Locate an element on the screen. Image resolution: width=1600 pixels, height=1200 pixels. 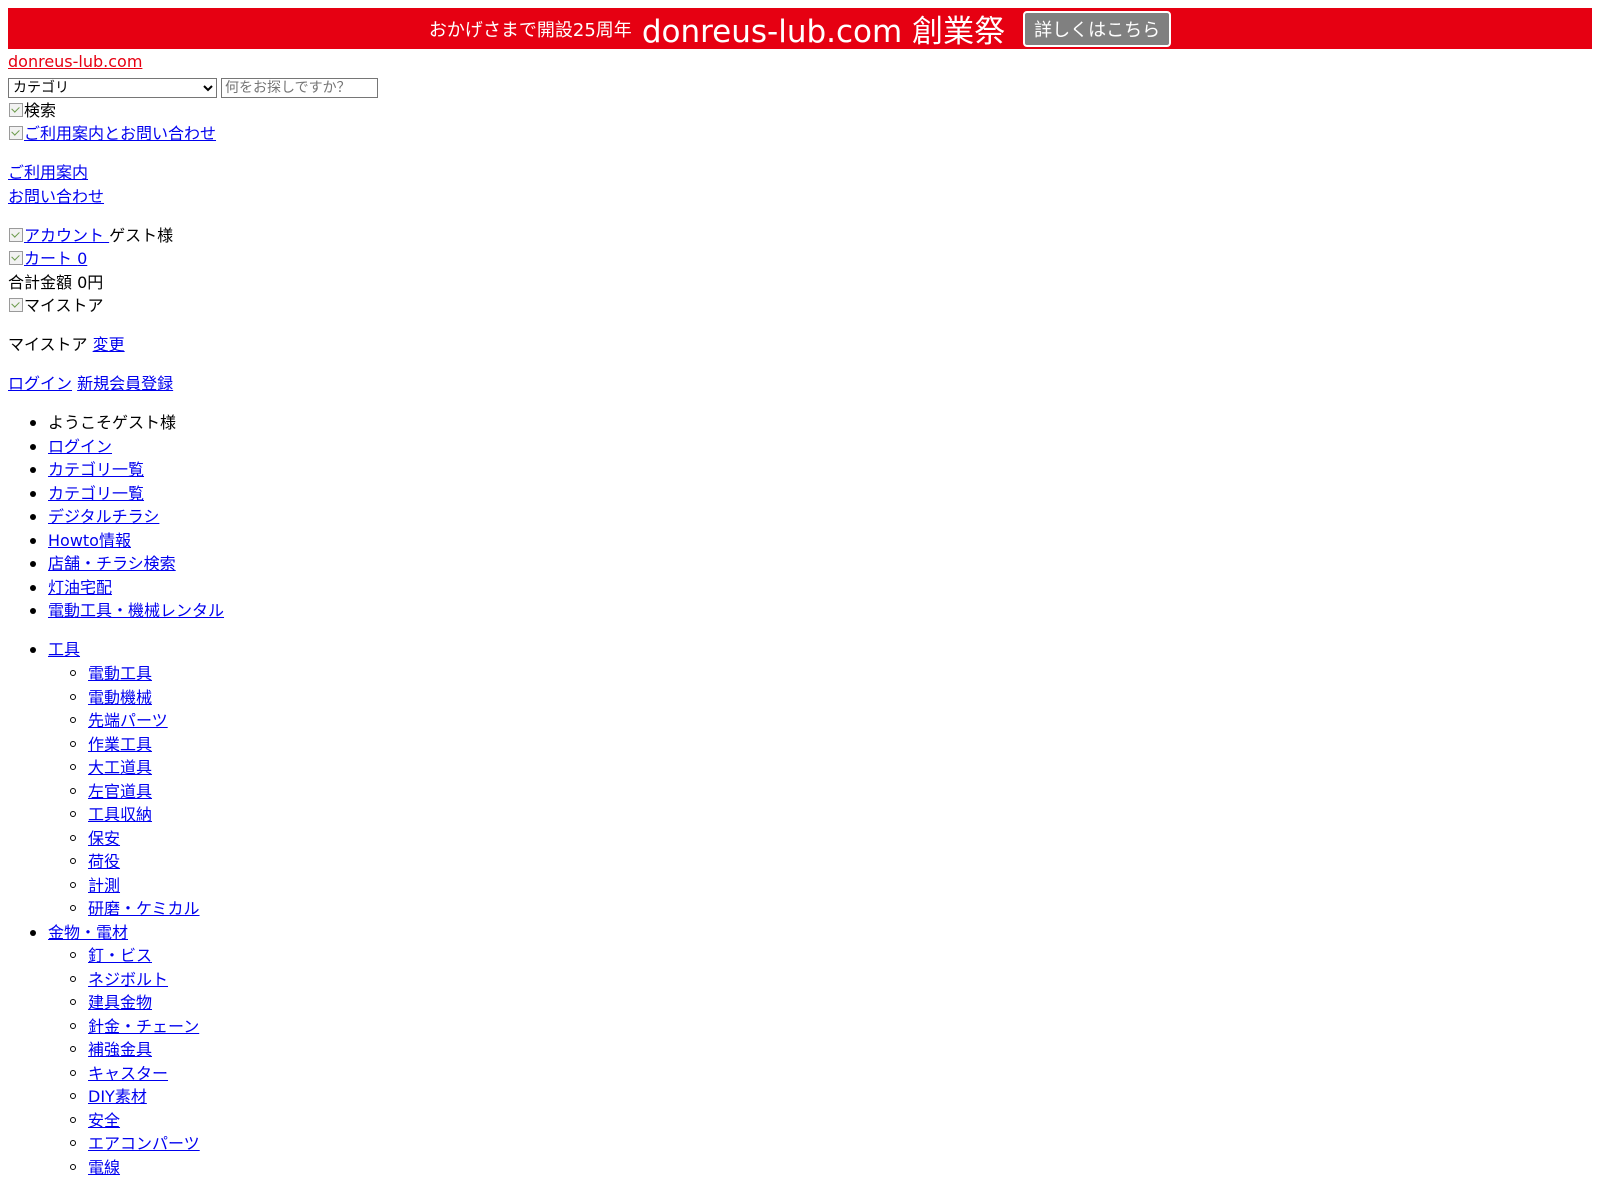
nav-item-rental-link: 電動工具・機械レンタル is located at coordinates (136, 610).